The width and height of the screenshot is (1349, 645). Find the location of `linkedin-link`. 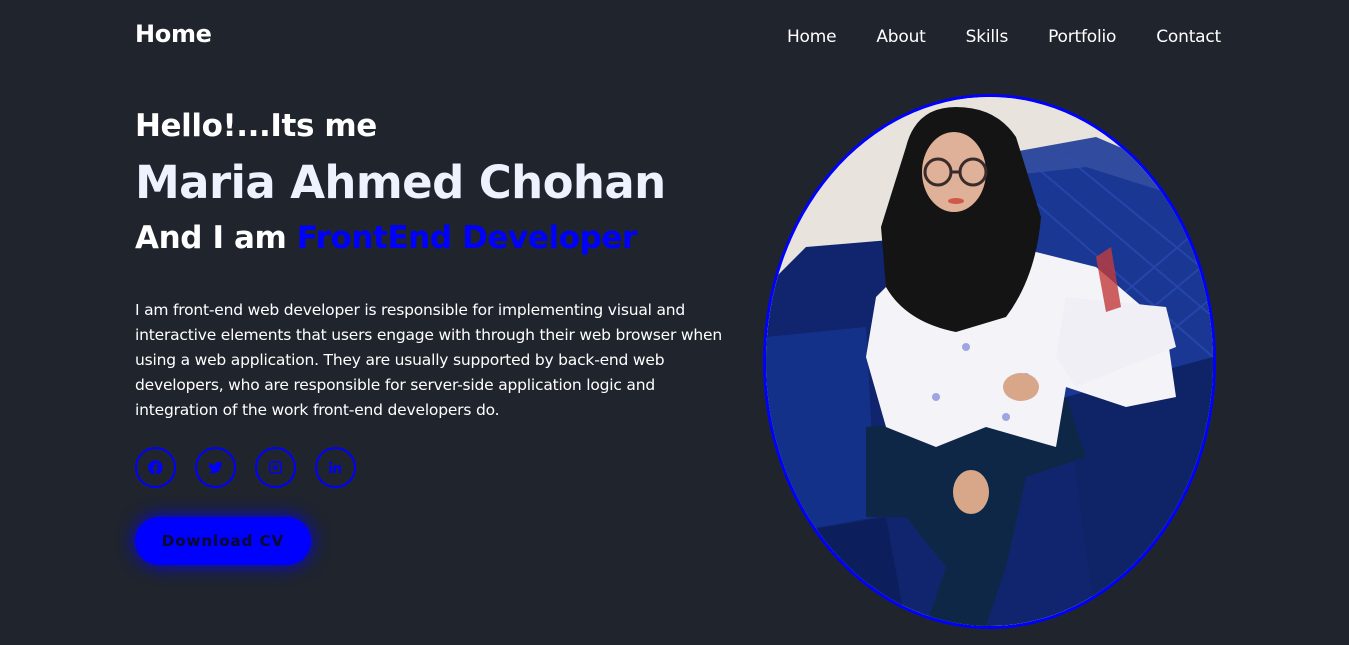

linkedin-link is located at coordinates (335, 467).